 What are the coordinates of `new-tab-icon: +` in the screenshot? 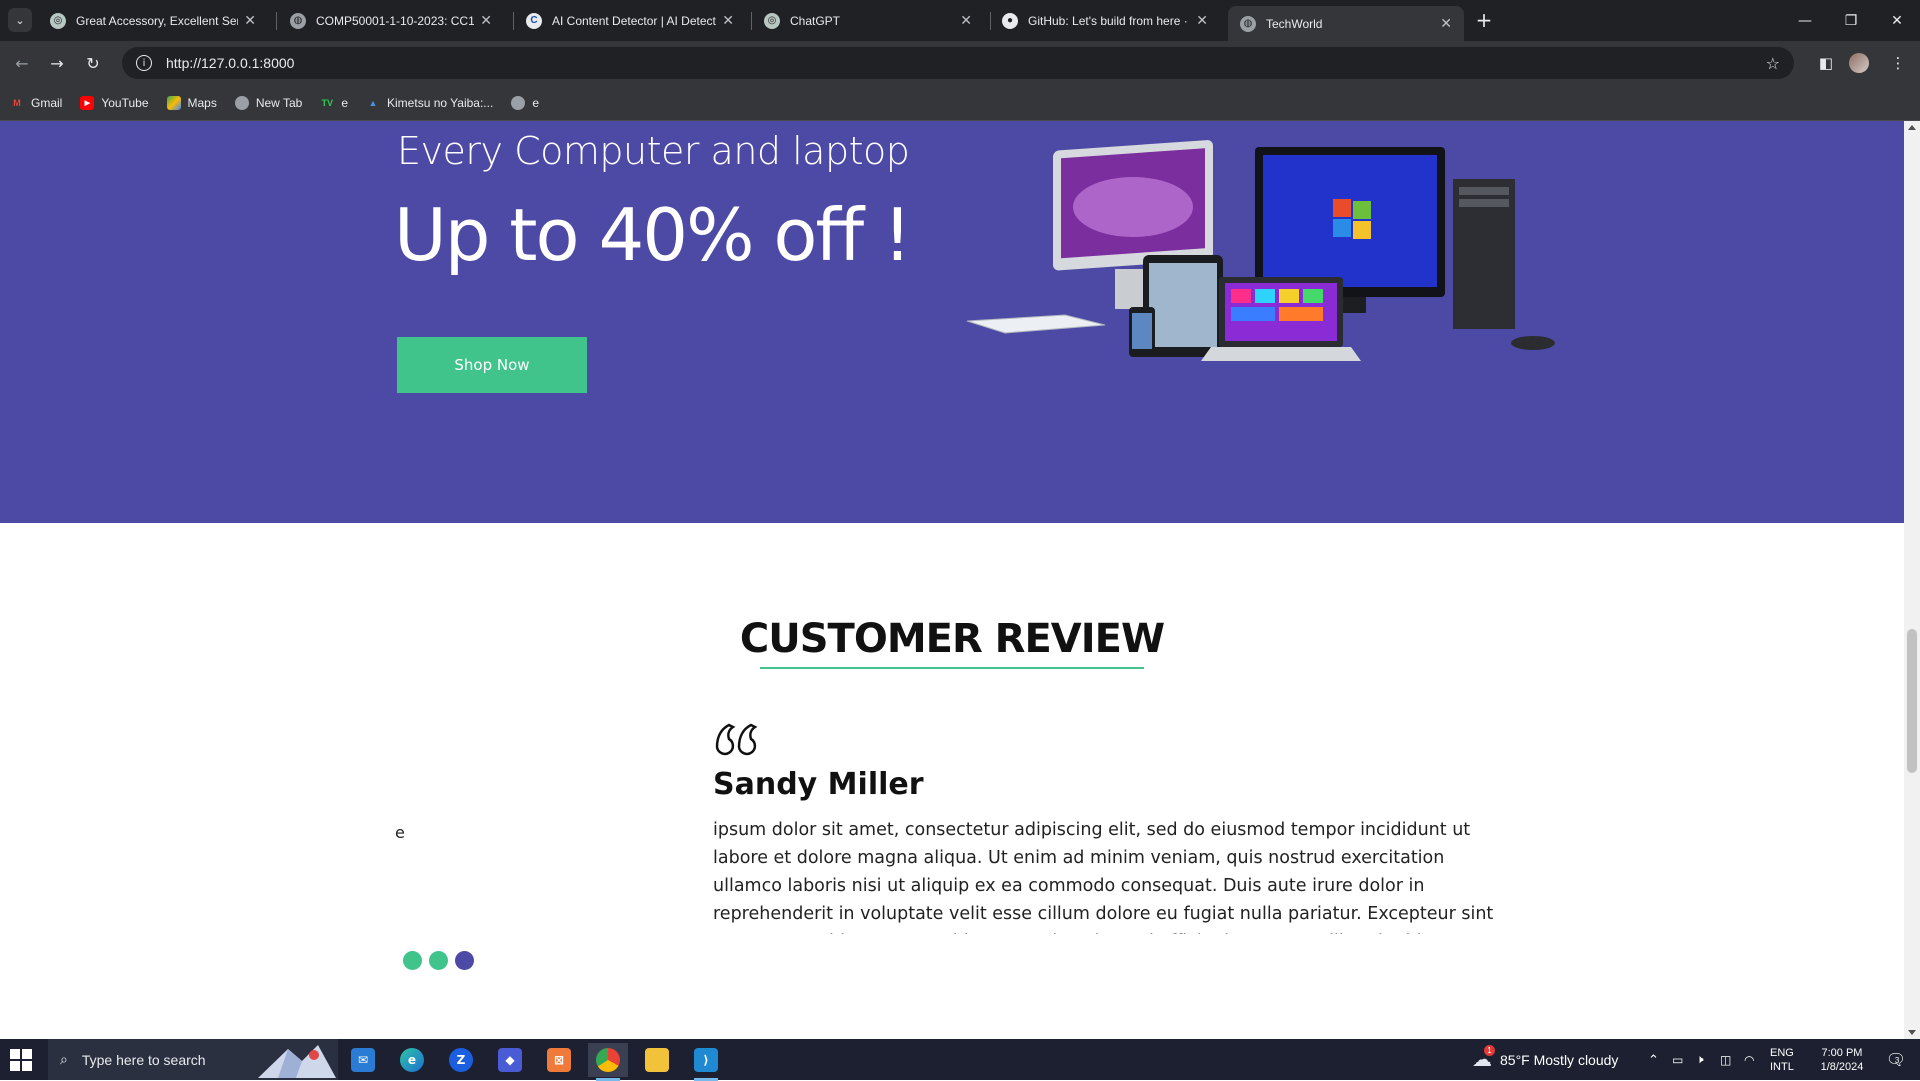 It's located at (1484, 20).